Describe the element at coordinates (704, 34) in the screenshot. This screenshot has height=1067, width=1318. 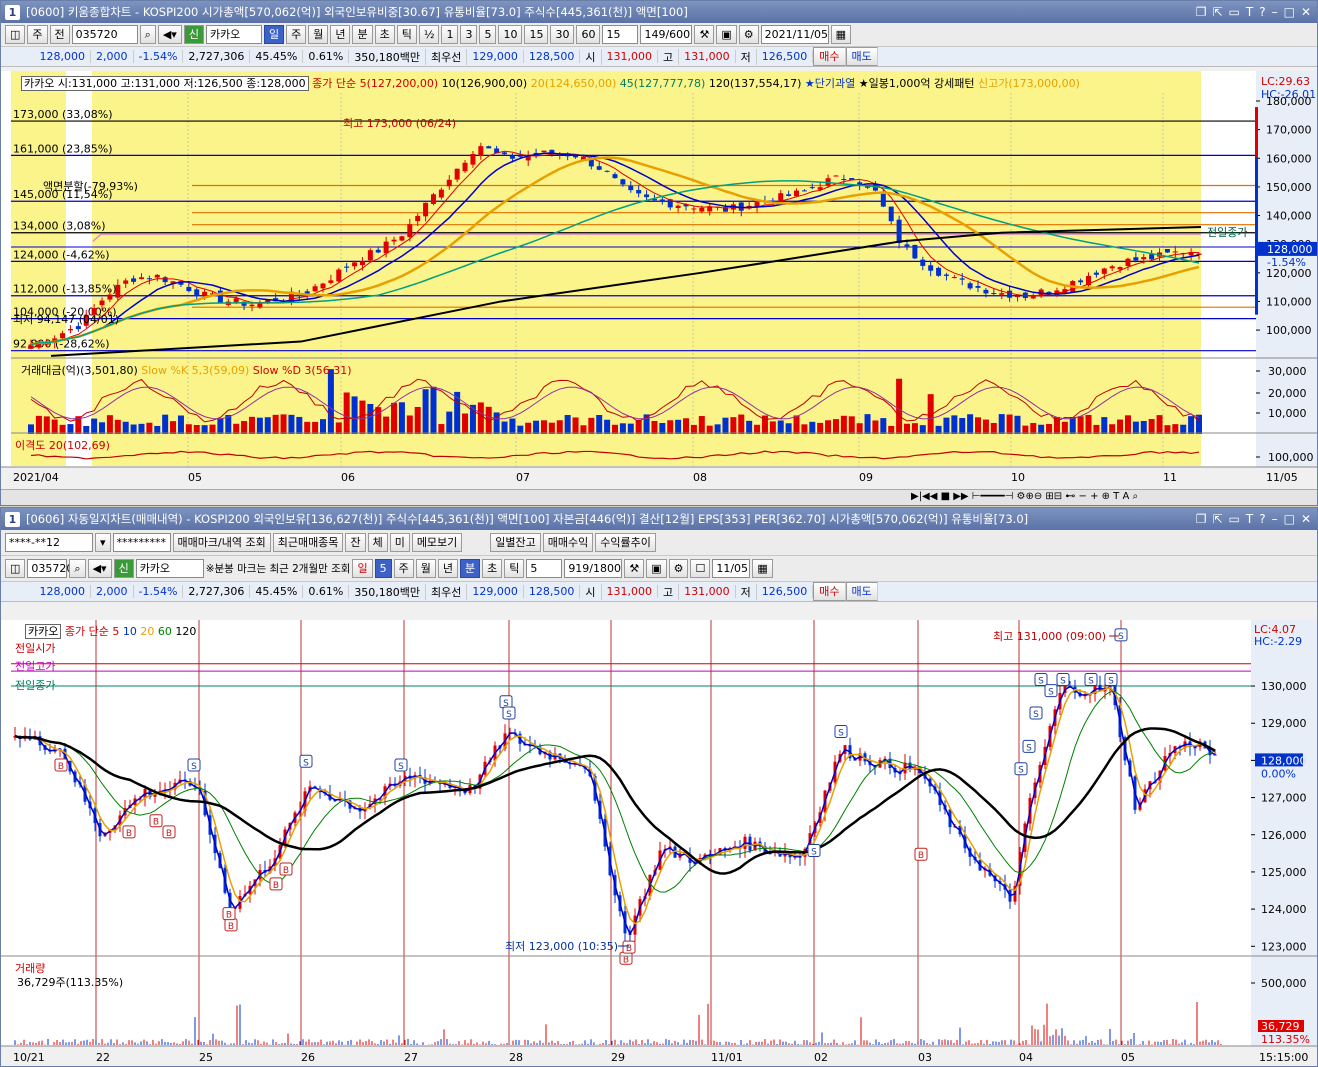
I see `tools-icon: ⚒` at that location.